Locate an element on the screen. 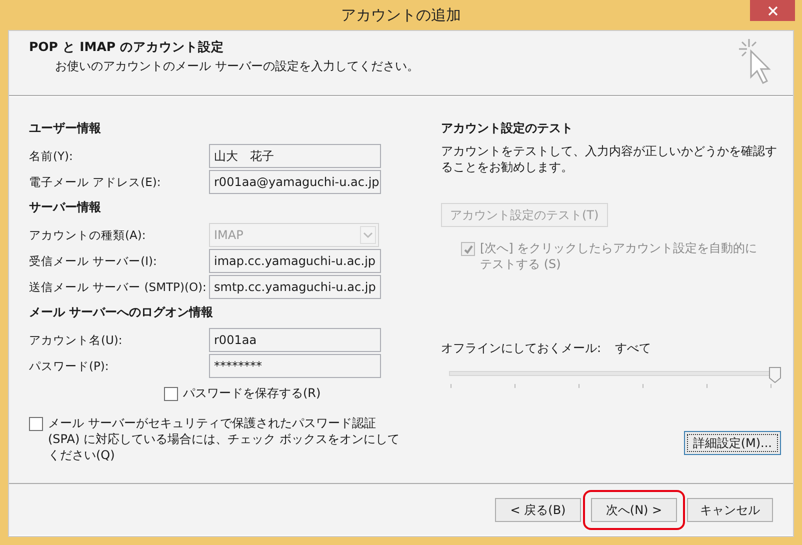 The height and width of the screenshot is (545, 802). field-label: パスワード(P): is located at coordinates (69, 366).